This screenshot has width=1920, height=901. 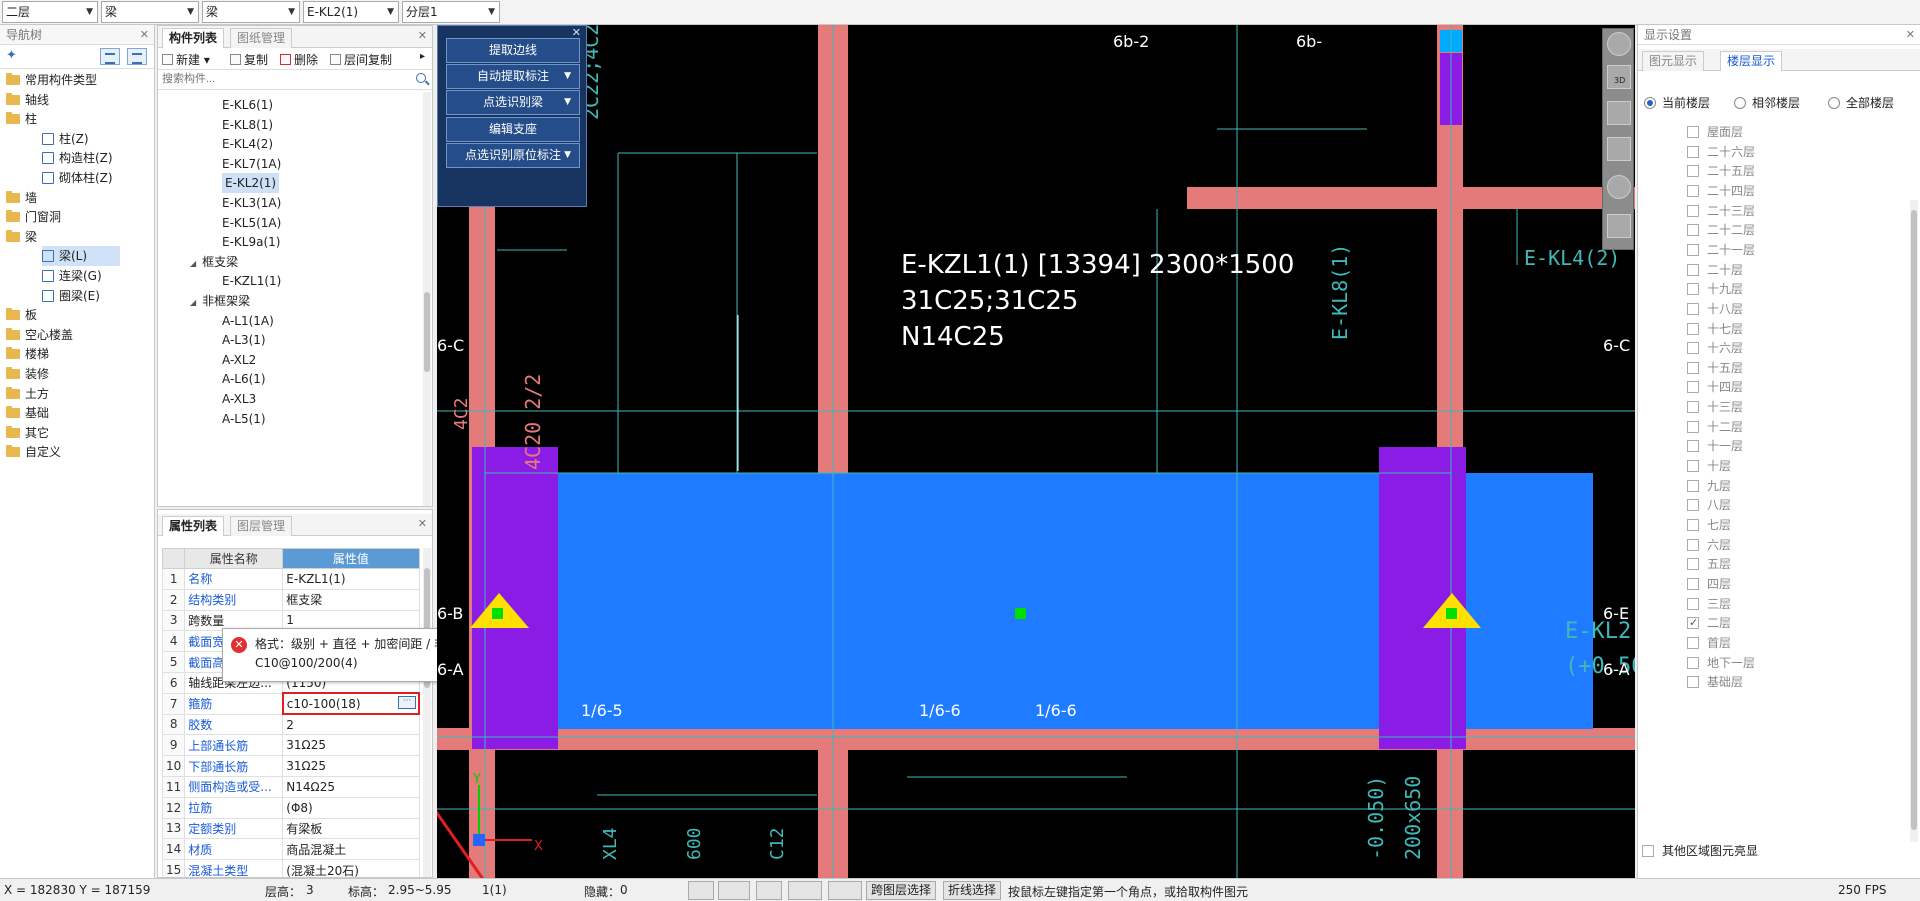 I want to click on grip-center, so click(x=1020, y=613).